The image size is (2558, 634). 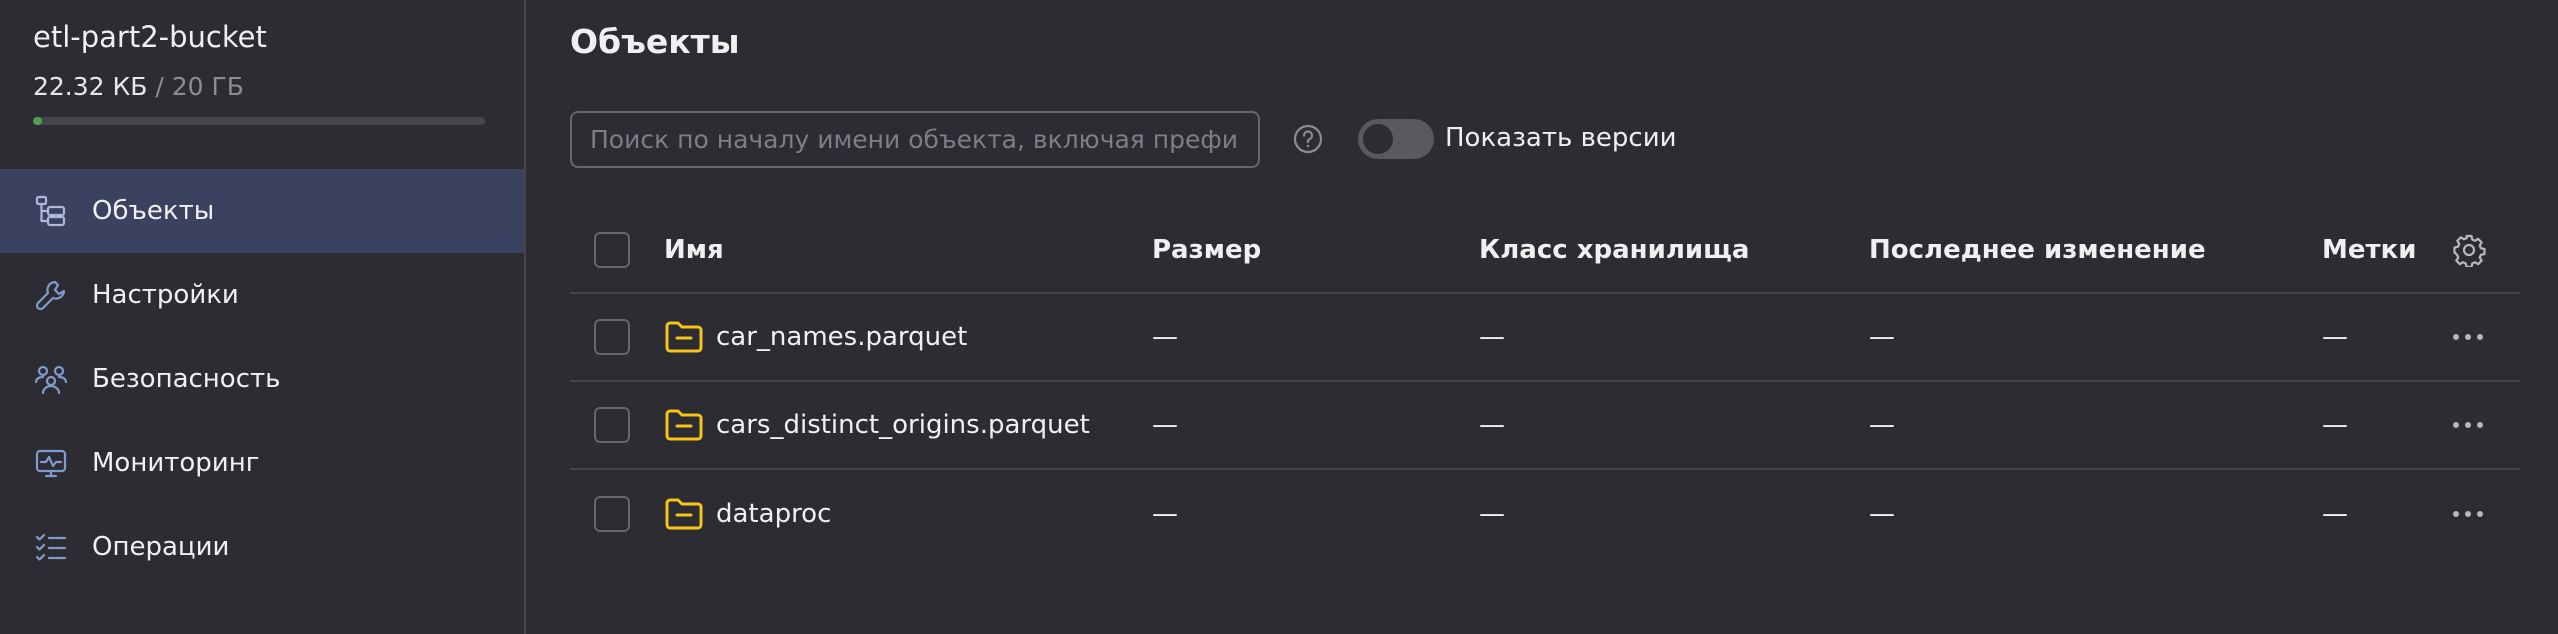 I want to click on sidebar-item-operations: Операции, so click(x=262, y=547).